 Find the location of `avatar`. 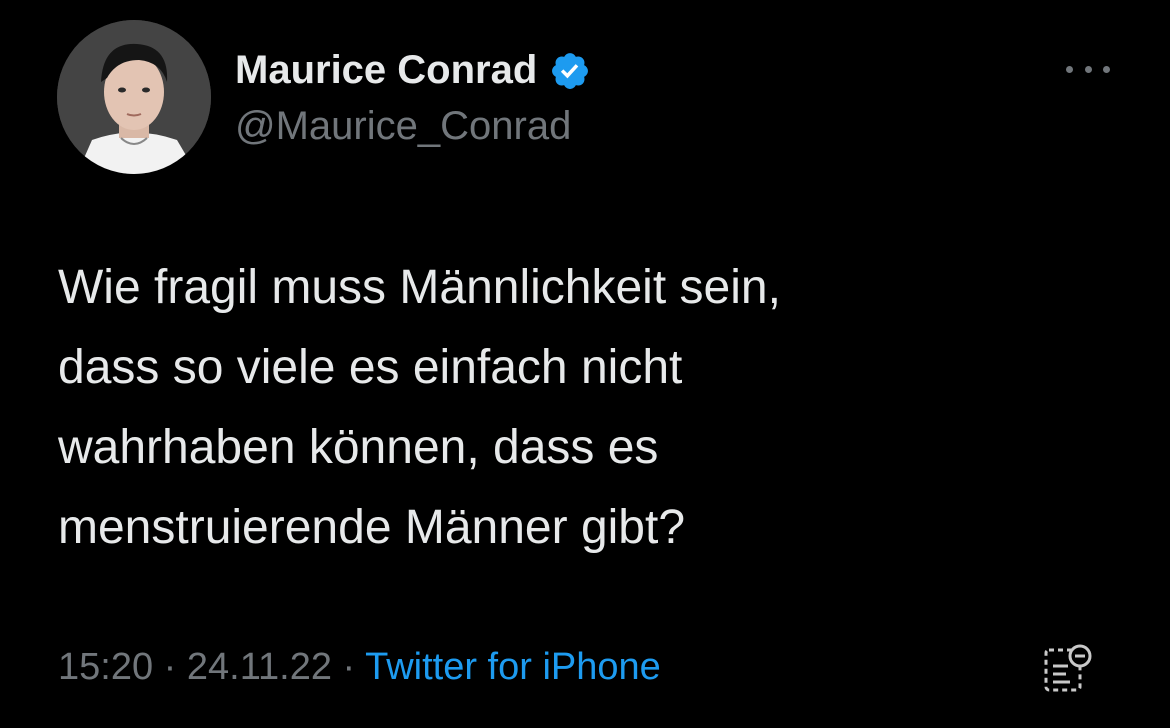

avatar is located at coordinates (134, 97).